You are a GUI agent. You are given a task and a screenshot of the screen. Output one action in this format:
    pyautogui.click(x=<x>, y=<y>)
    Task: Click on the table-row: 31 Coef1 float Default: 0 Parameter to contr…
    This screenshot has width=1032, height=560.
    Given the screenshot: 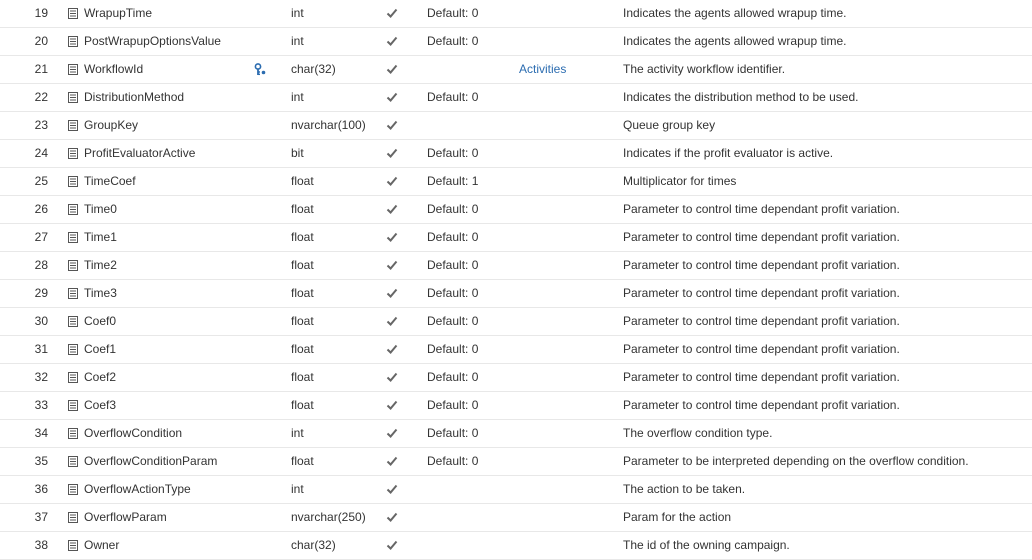 What is the action you would take?
    pyautogui.click(x=516, y=350)
    